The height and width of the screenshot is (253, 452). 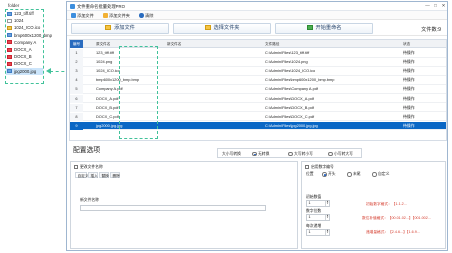 What do you see at coordinates (14, 5) in the screenshot?
I see `folder-title: folder` at bounding box center [14, 5].